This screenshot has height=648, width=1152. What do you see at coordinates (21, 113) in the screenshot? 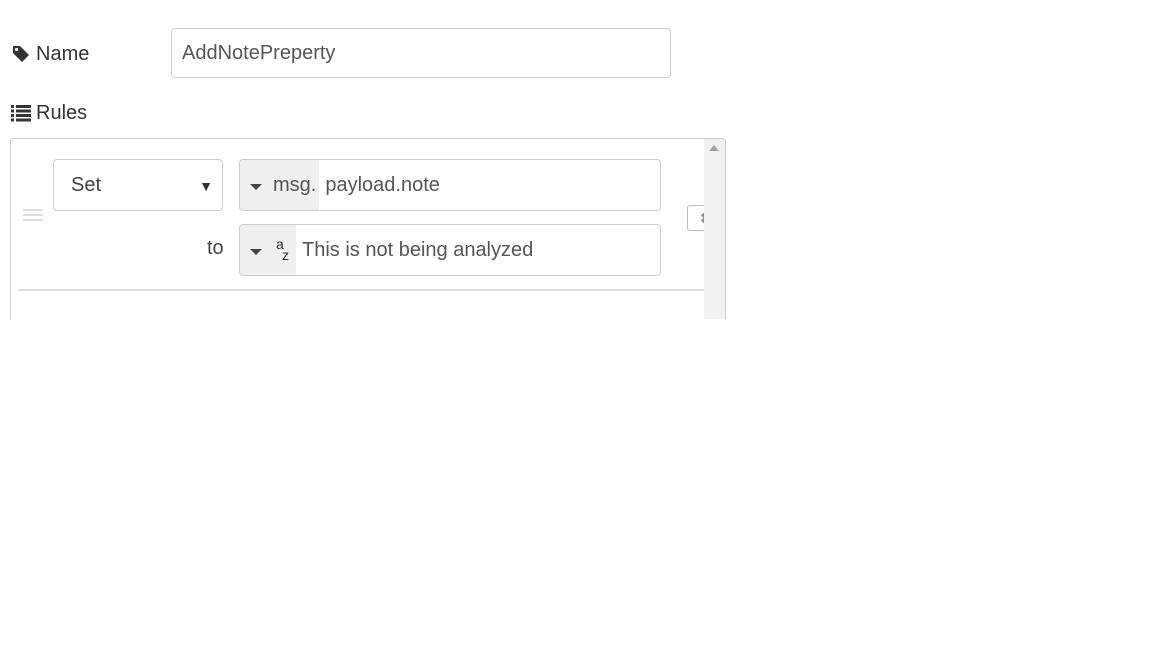
I see `list-icon` at bounding box center [21, 113].